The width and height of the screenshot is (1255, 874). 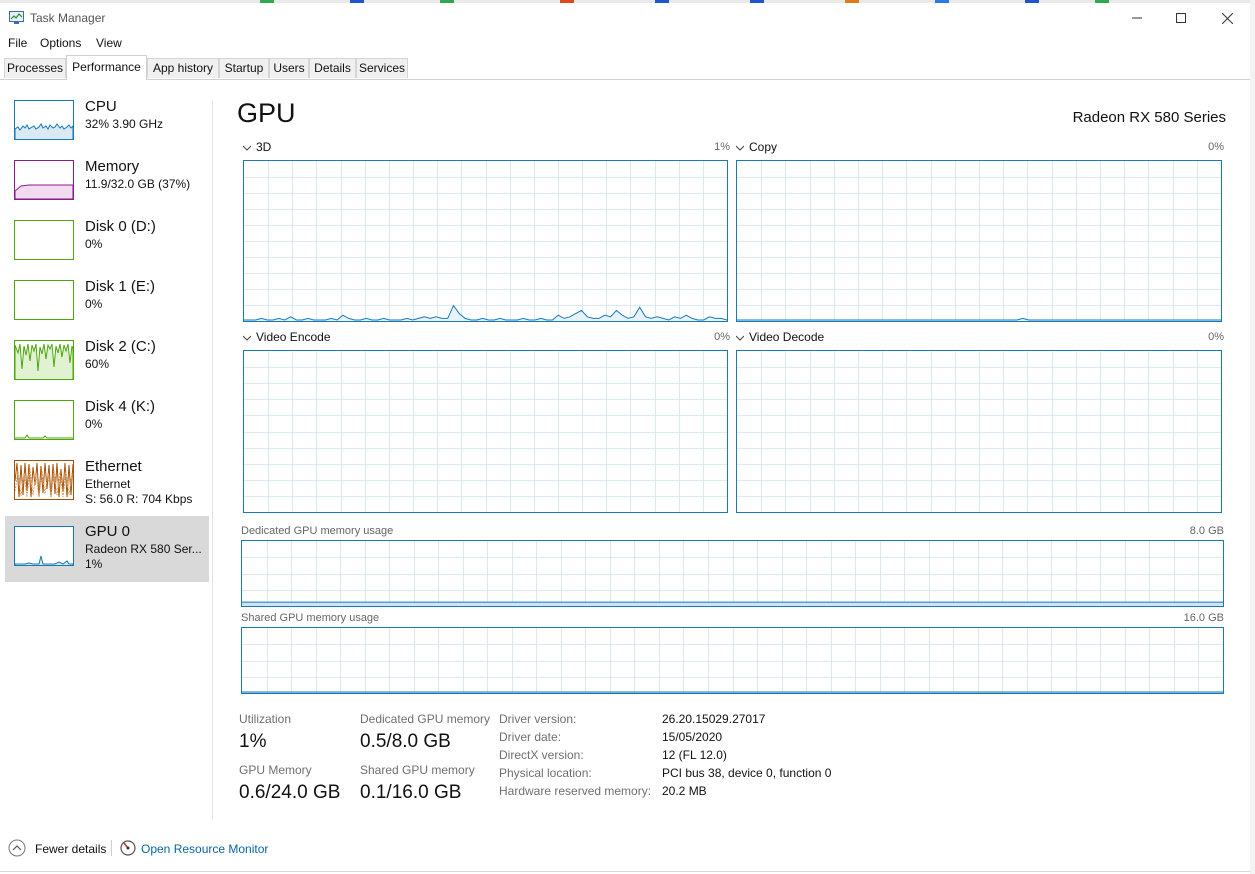 I want to click on open-resource-monitor-link: Open Resource Monitor, so click(x=204, y=849).